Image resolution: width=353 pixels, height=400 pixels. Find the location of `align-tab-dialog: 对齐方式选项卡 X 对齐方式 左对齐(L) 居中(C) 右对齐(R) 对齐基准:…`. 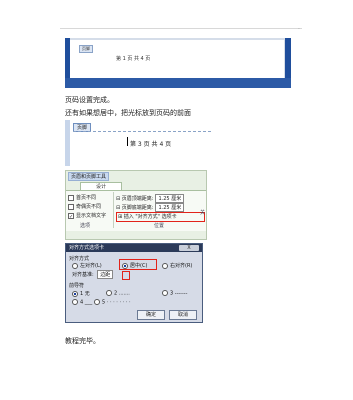

align-tab-dialog: 对齐方式选项卡 X 对齐方式 左对齐(L) 居中(C) 右对齐(R) 对齐基准:… is located at coordinates (134, 283).